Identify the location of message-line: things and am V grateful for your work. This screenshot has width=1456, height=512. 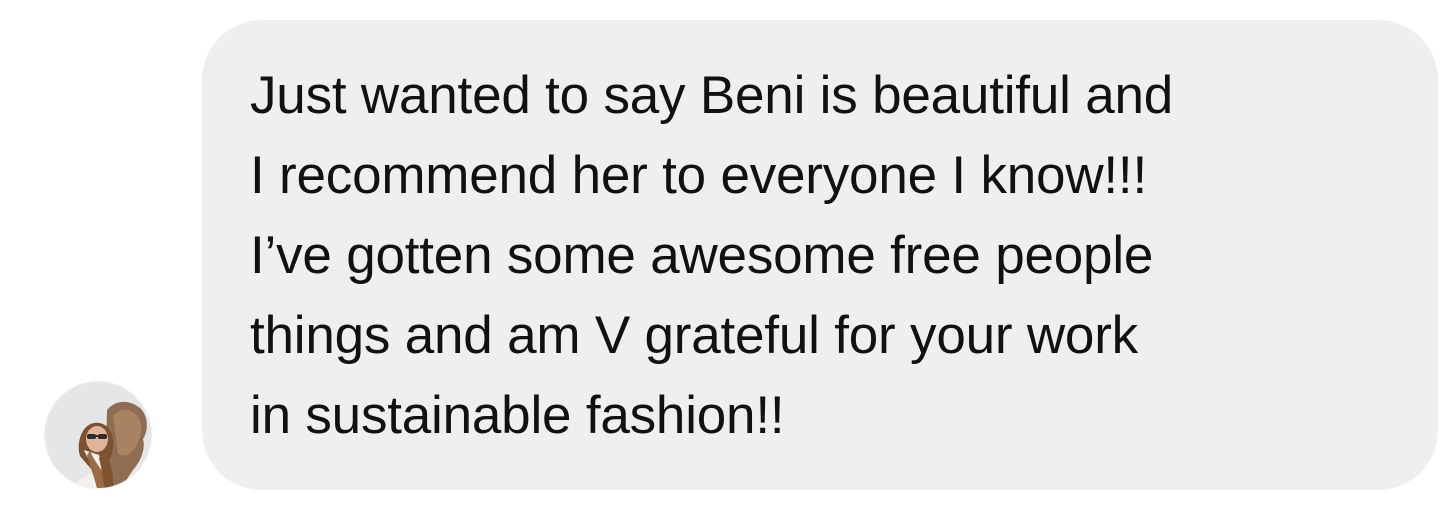
(694, 335).